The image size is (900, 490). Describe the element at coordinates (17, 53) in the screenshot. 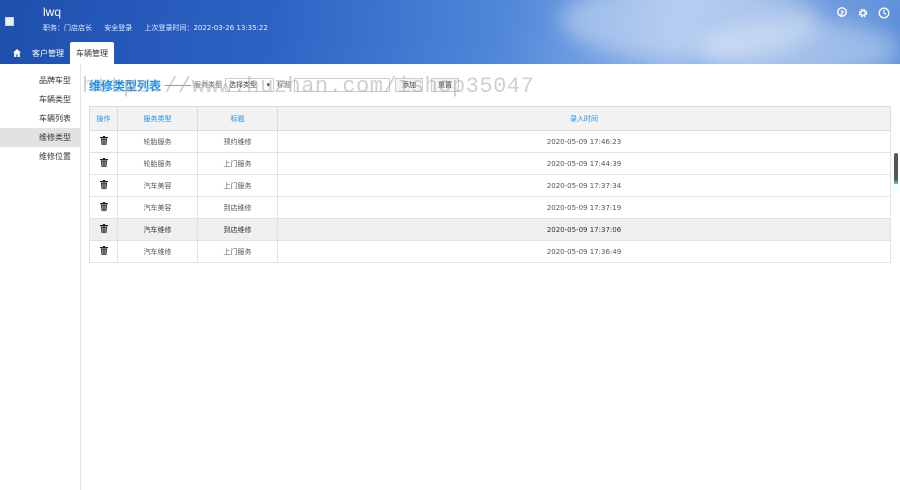

I see `home-icon` at that location.